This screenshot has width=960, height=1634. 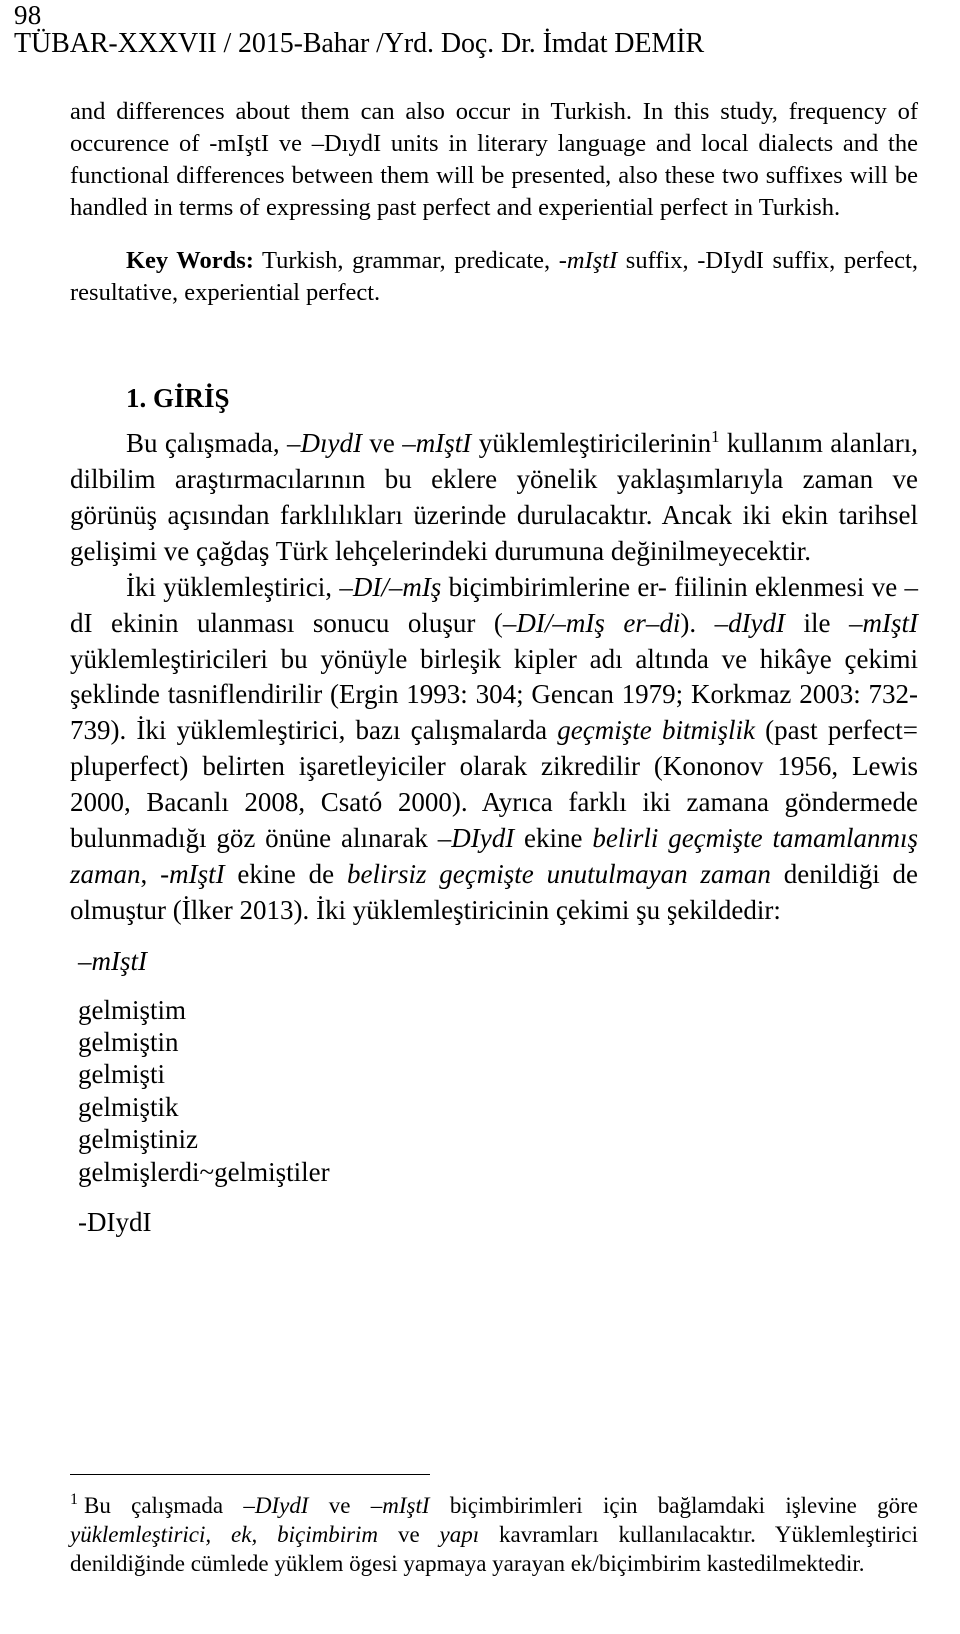 What do you see at coordinates (112, 960) in the screenshot?
I see `paradigm-heading-mistii: –mIştI` at bounding box center [112, 960].